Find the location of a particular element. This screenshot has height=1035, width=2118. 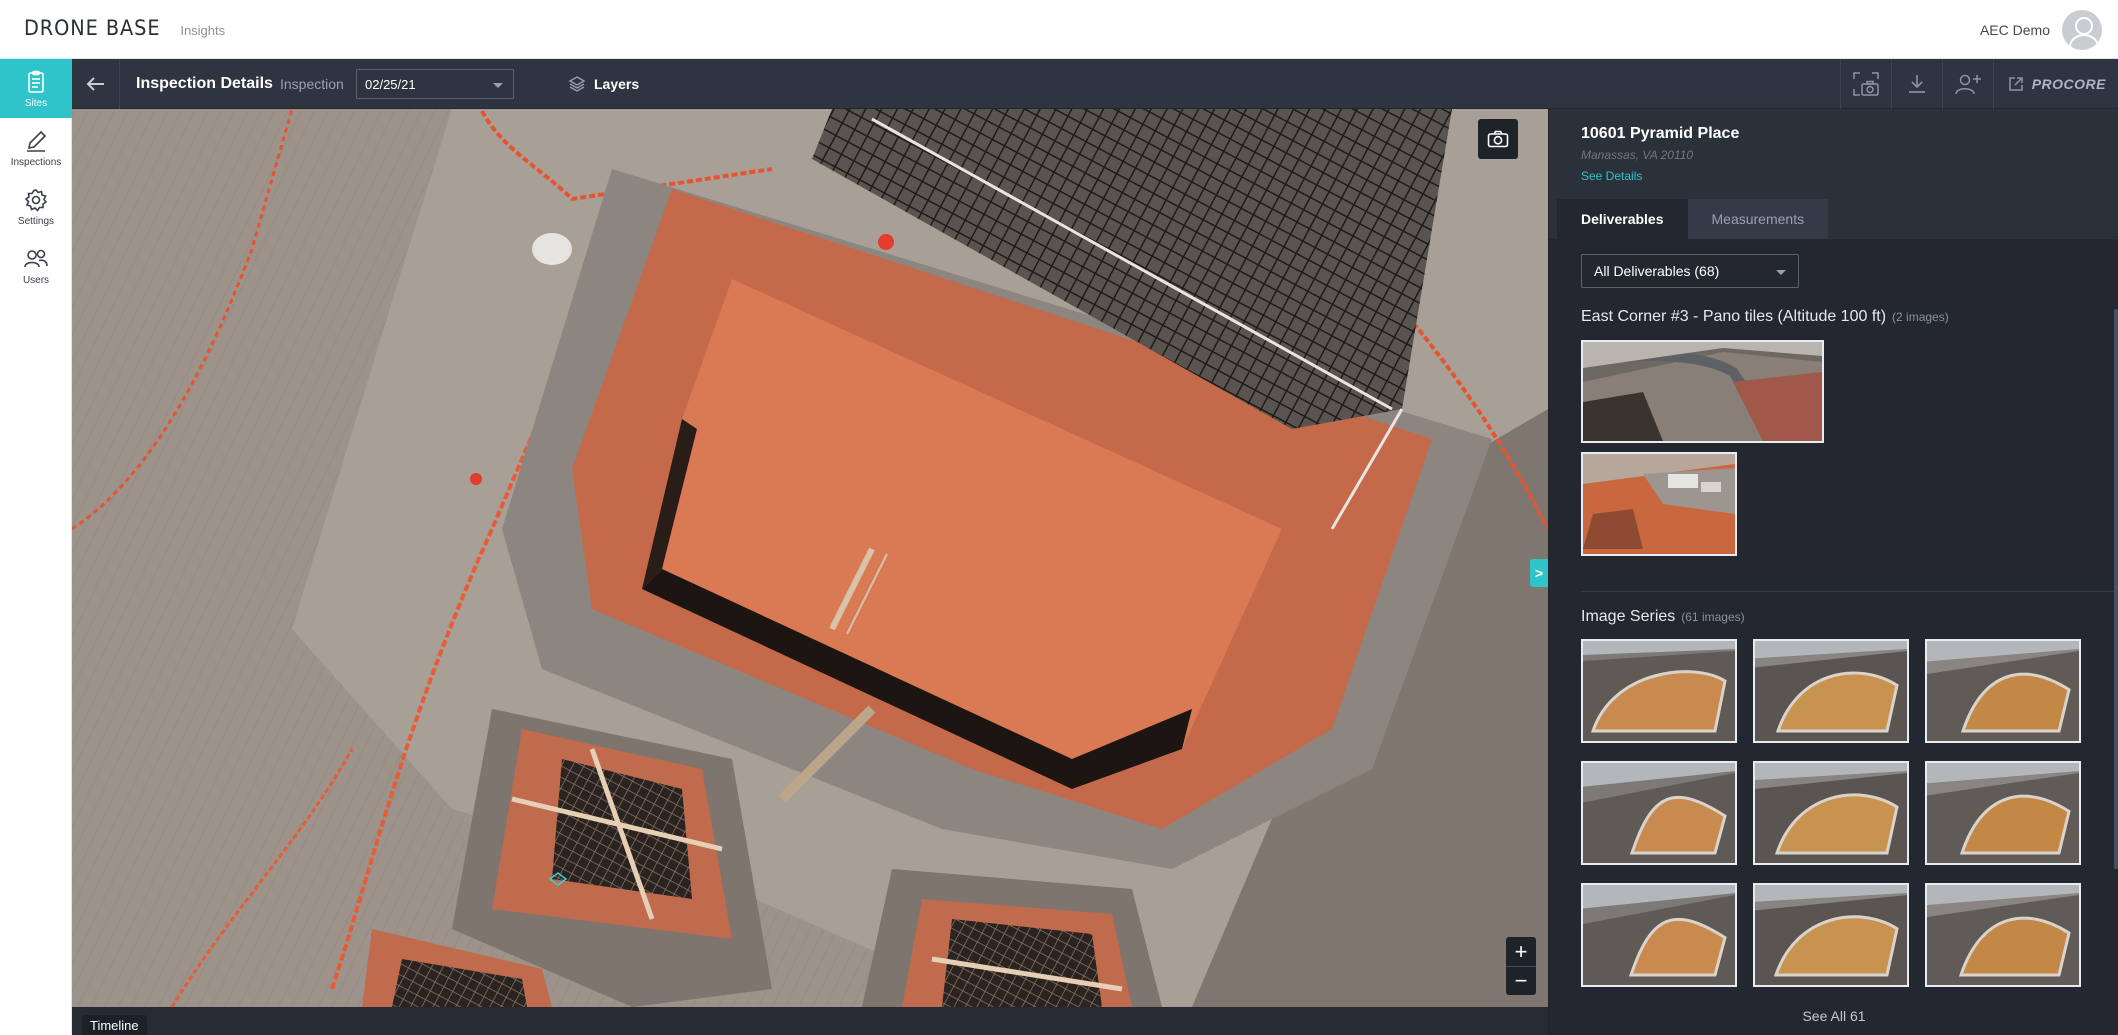

sidebar-item-inspections: Inspections is located at coordinates (36, 147).